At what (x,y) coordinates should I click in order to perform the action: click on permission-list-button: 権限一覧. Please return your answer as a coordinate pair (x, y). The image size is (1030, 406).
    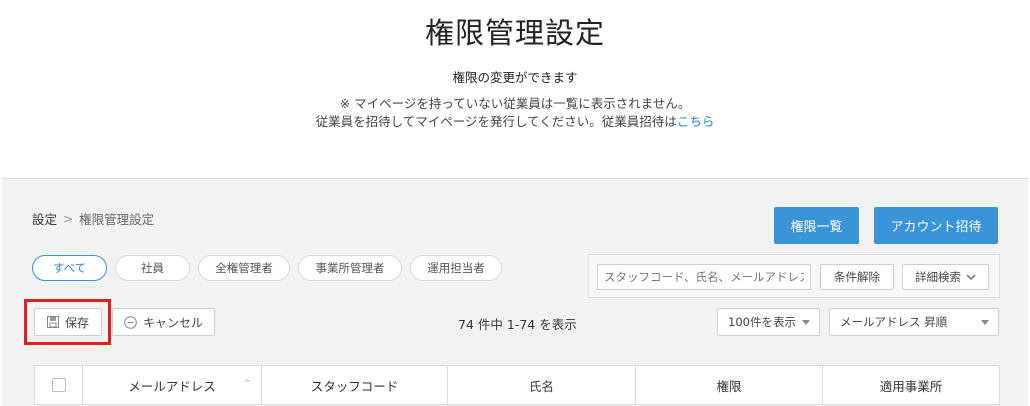
    Looking at the image, I should click on (816, 225).